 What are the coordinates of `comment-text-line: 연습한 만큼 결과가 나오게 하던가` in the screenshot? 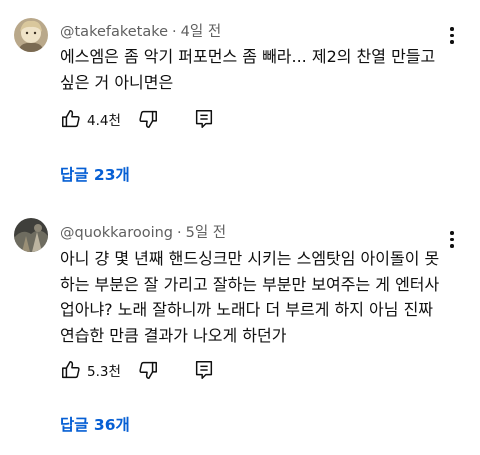 It's located at (173, 335).